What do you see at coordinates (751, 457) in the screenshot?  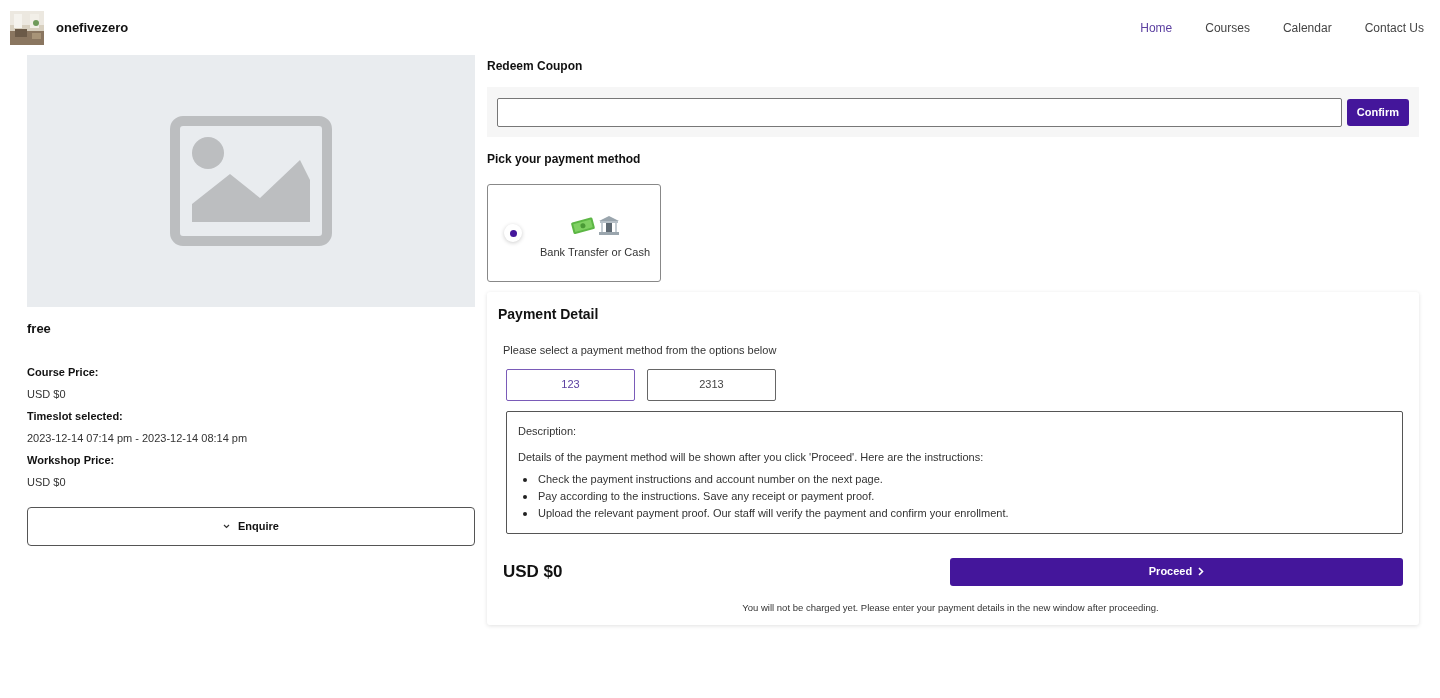 I see `description-text: Details of the payment method will be shown after you click 'Proceed'. Here are the instructions:` at bounding box center [751, 457].